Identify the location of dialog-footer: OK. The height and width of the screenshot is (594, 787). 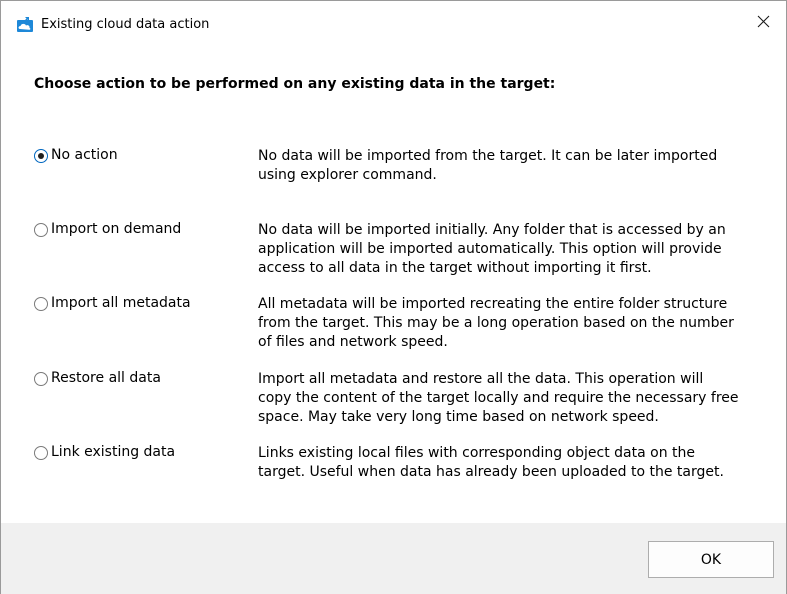
(393, 558).